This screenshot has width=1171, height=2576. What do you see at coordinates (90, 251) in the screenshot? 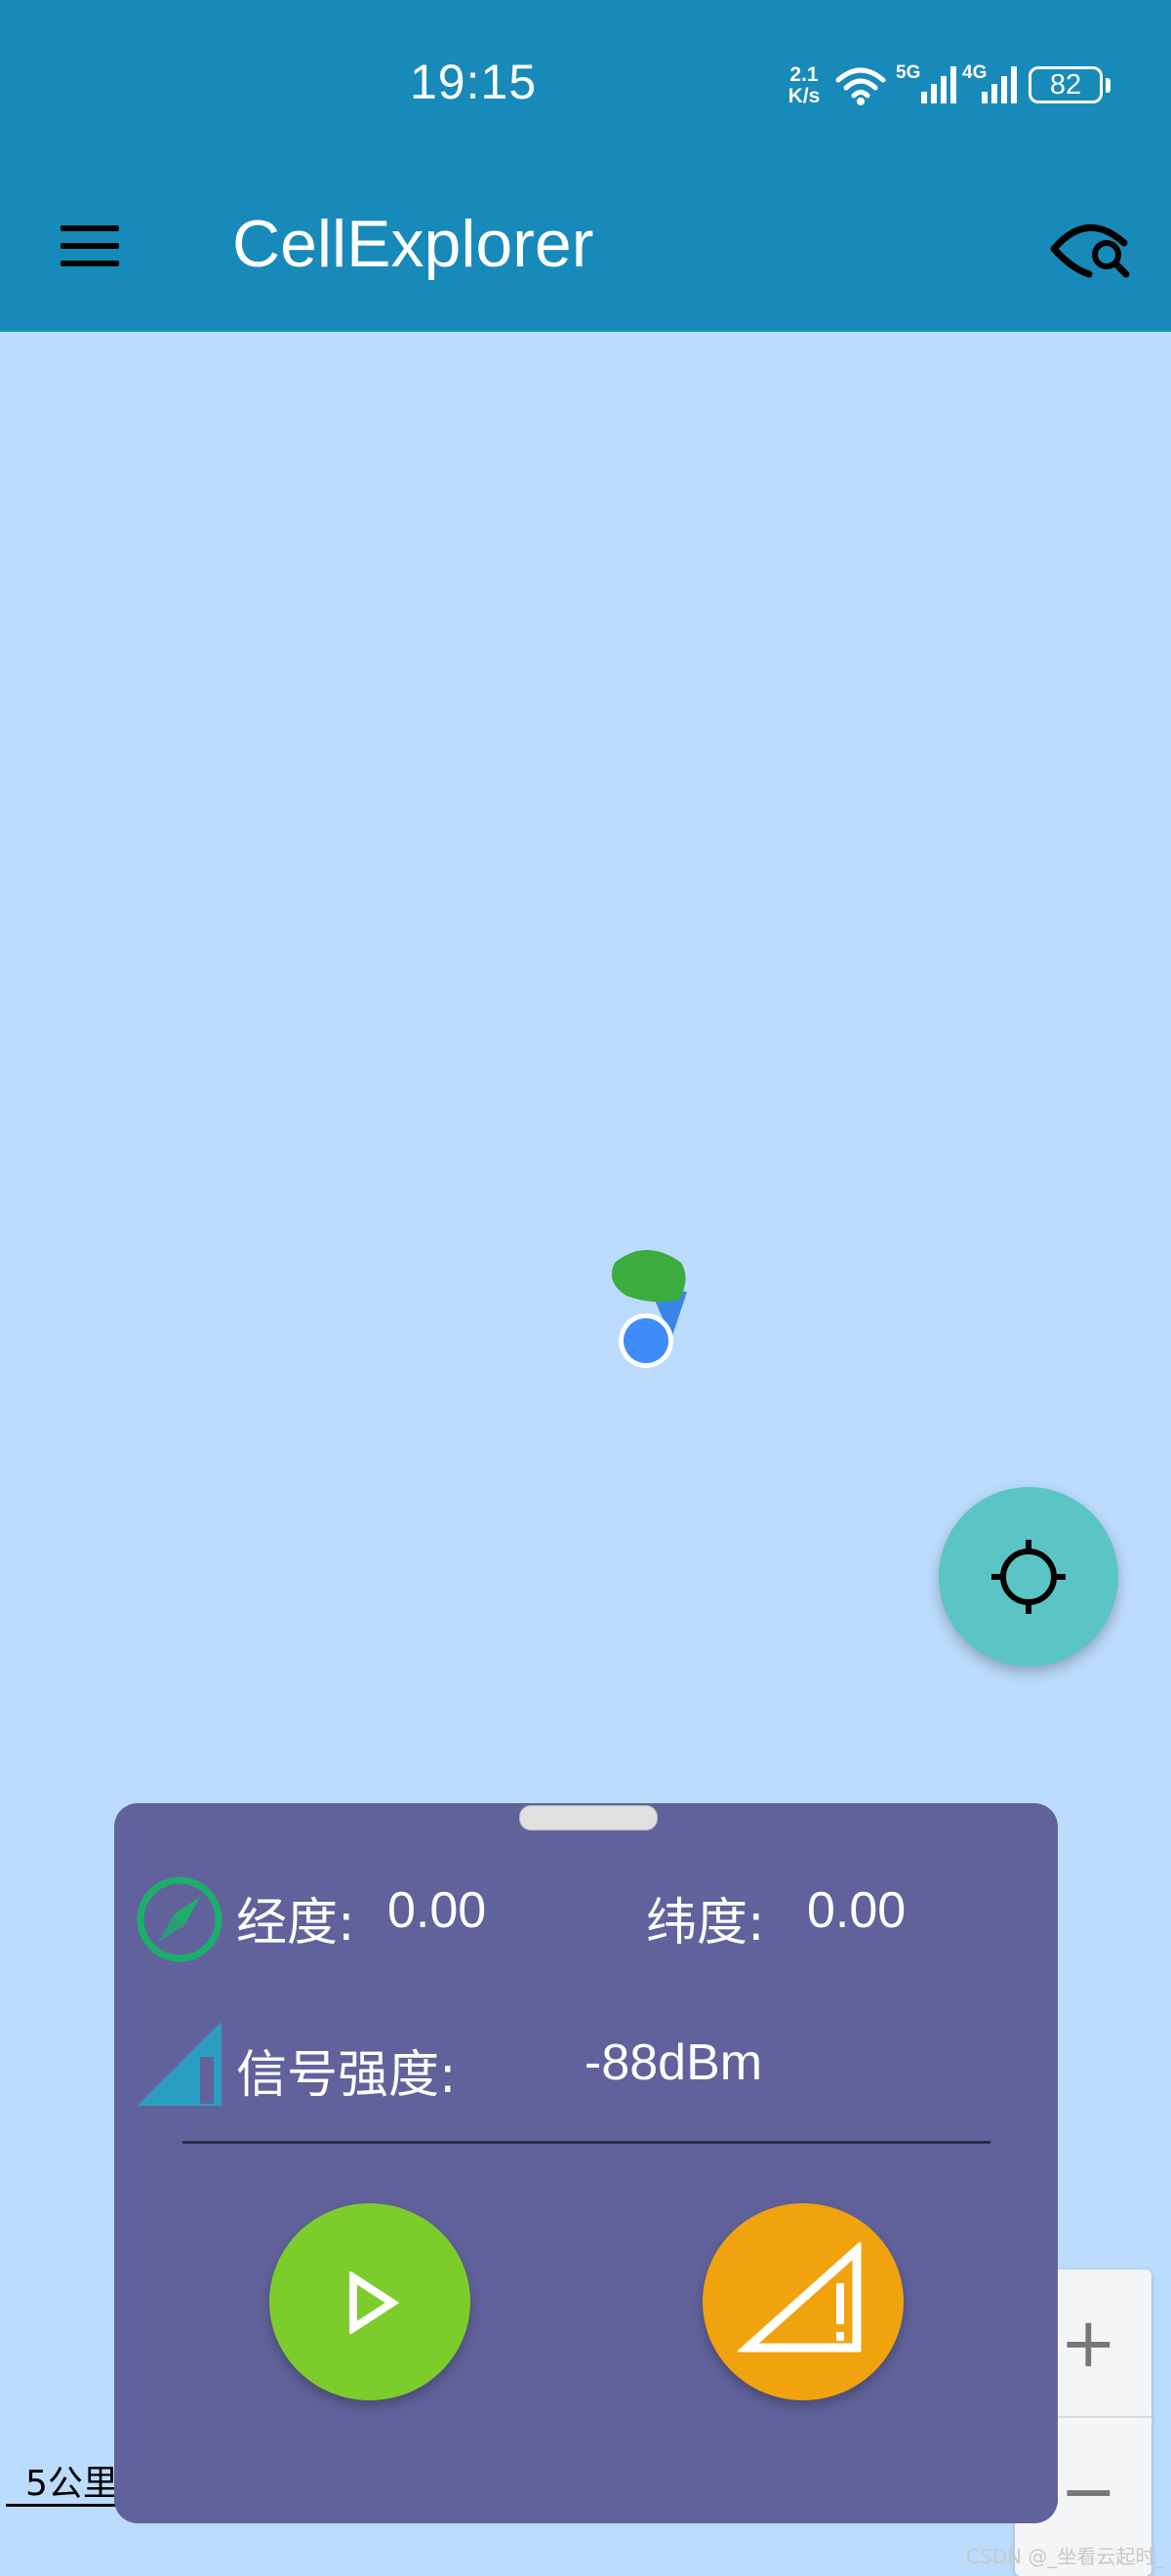
I see `menu-button` at bounding box center [90, 251].